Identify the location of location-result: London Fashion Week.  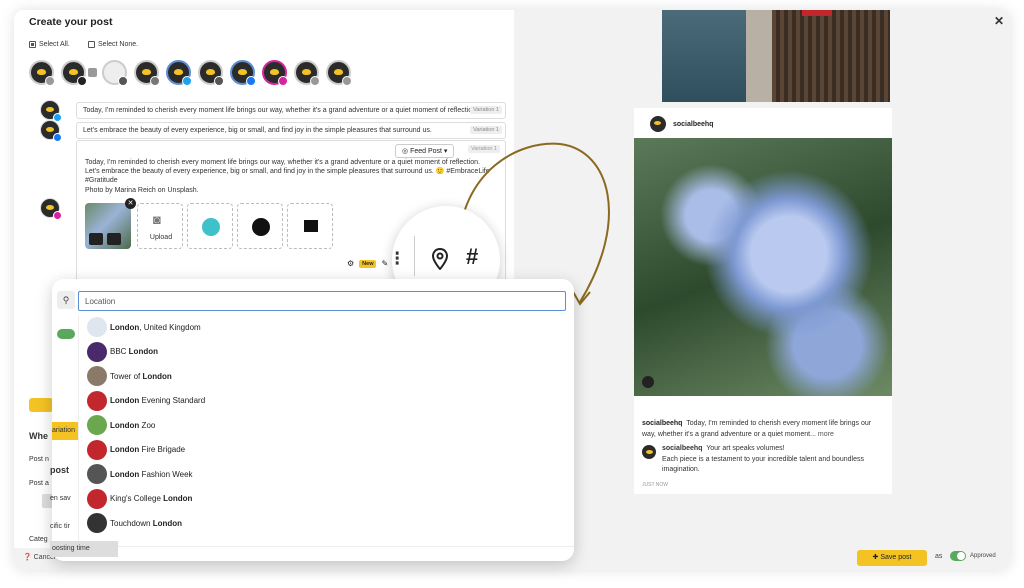
(140, 474).